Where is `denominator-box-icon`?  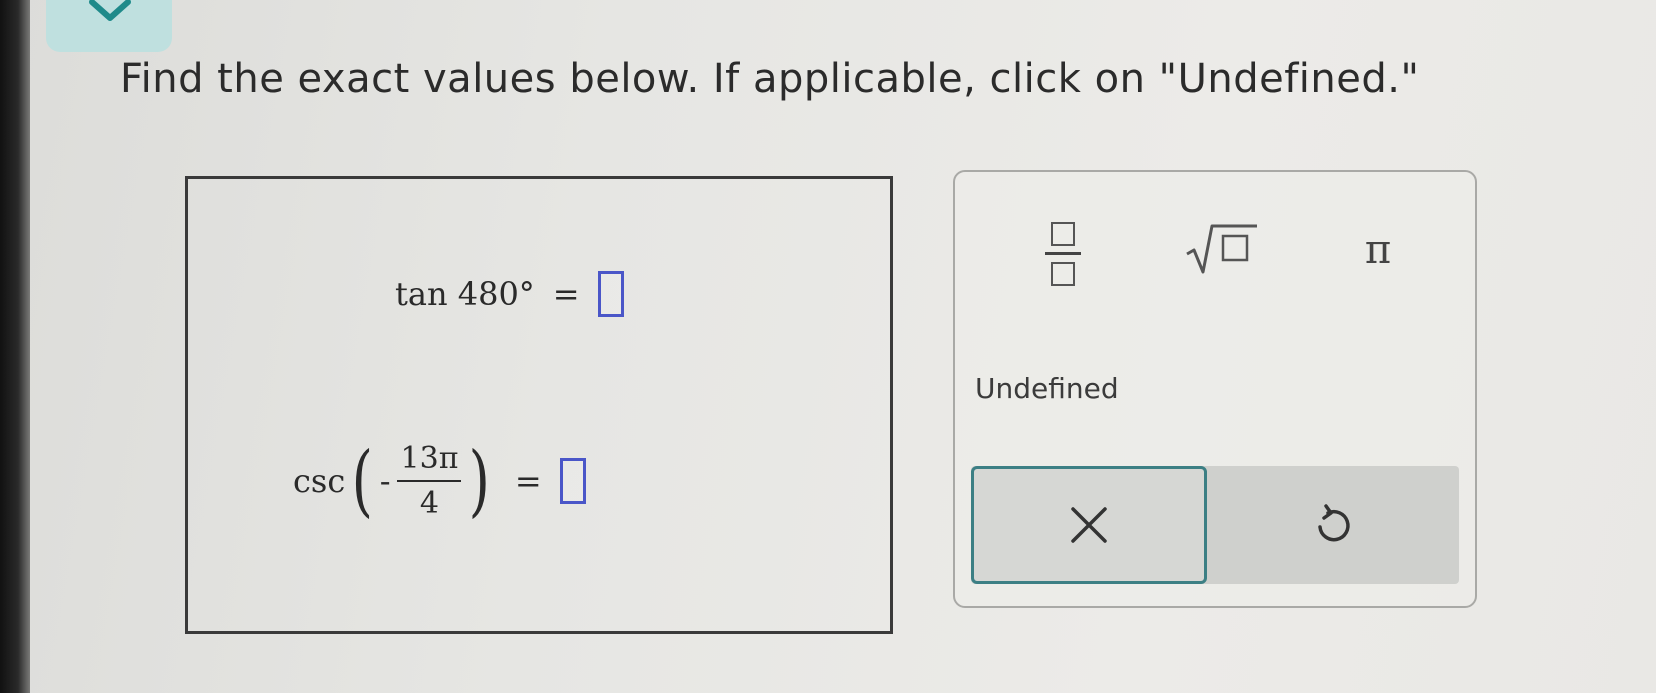
denominator-box-icon is located at coordinates (1063, 274).